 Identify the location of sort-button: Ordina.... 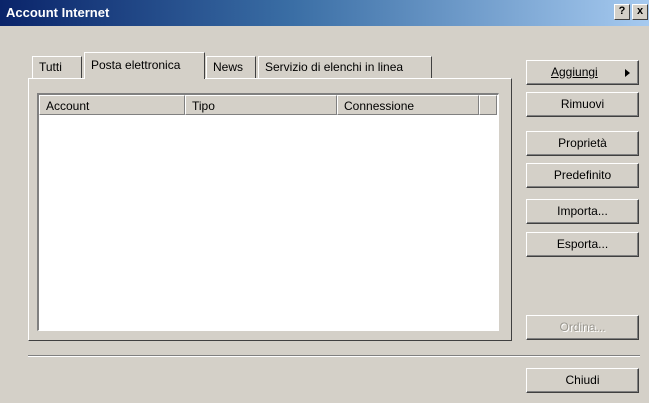
(582, 327).